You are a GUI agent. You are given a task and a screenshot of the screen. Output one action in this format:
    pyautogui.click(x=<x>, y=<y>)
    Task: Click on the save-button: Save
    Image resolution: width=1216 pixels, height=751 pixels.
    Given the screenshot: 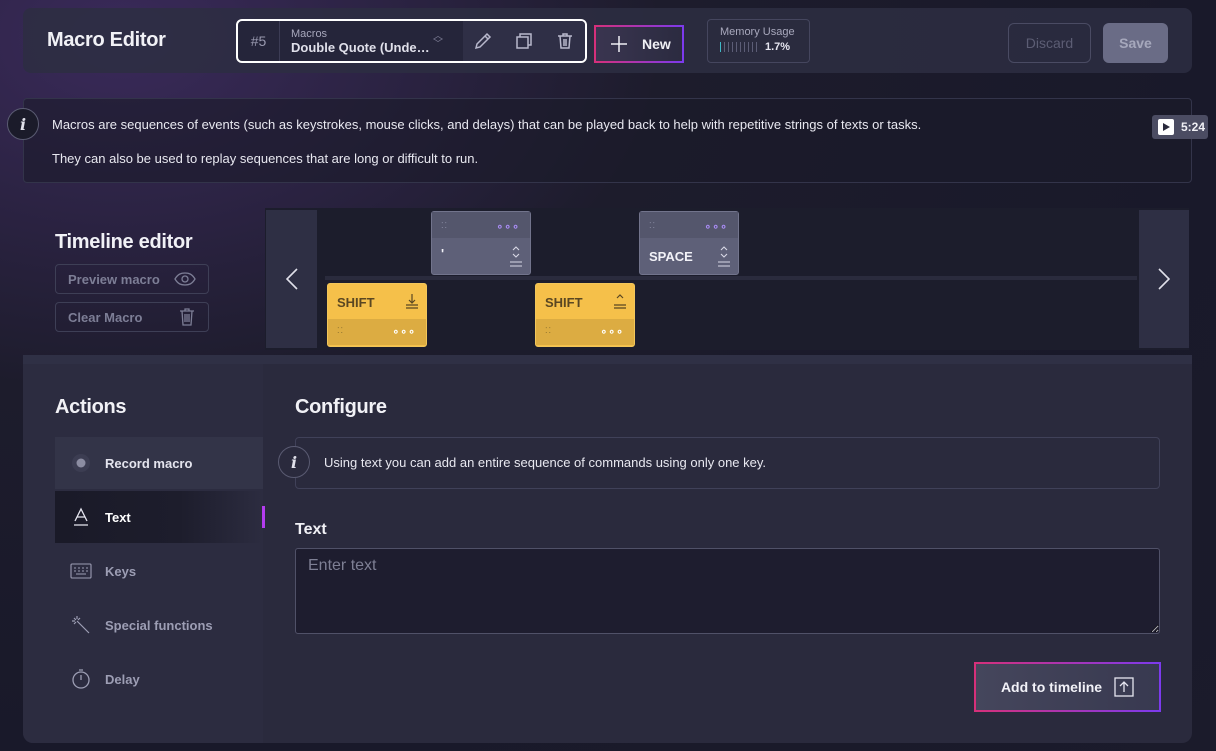 What is the action you would take?
    pyautogui.click(x=1135, y=43)
    